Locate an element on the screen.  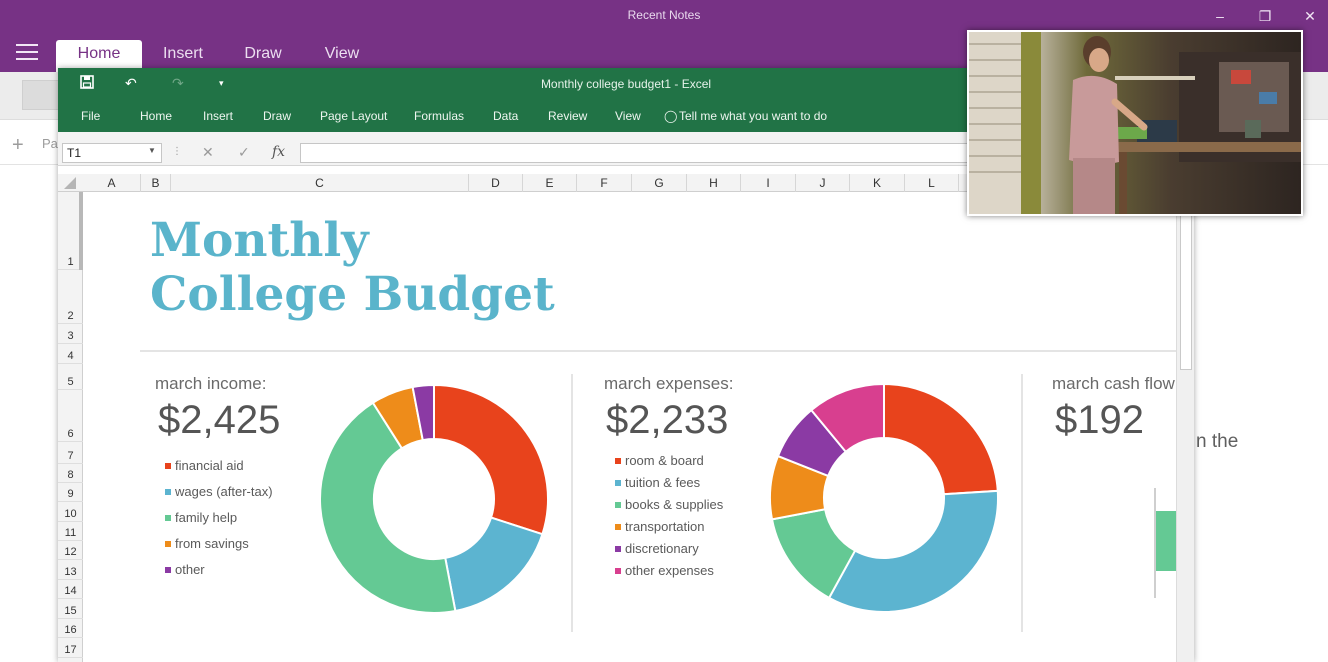
enter-check-icon: ✓ is located at coordinates (244, 152).